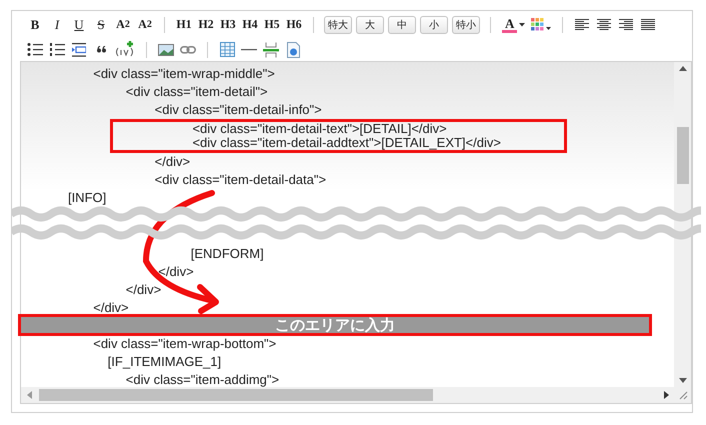 The height and width of the screenshot is (425, 706). What do you see at coordinates (666, 395) in the screenshot?
I see `scroll-right-icon` at bounding box center [666, 395].